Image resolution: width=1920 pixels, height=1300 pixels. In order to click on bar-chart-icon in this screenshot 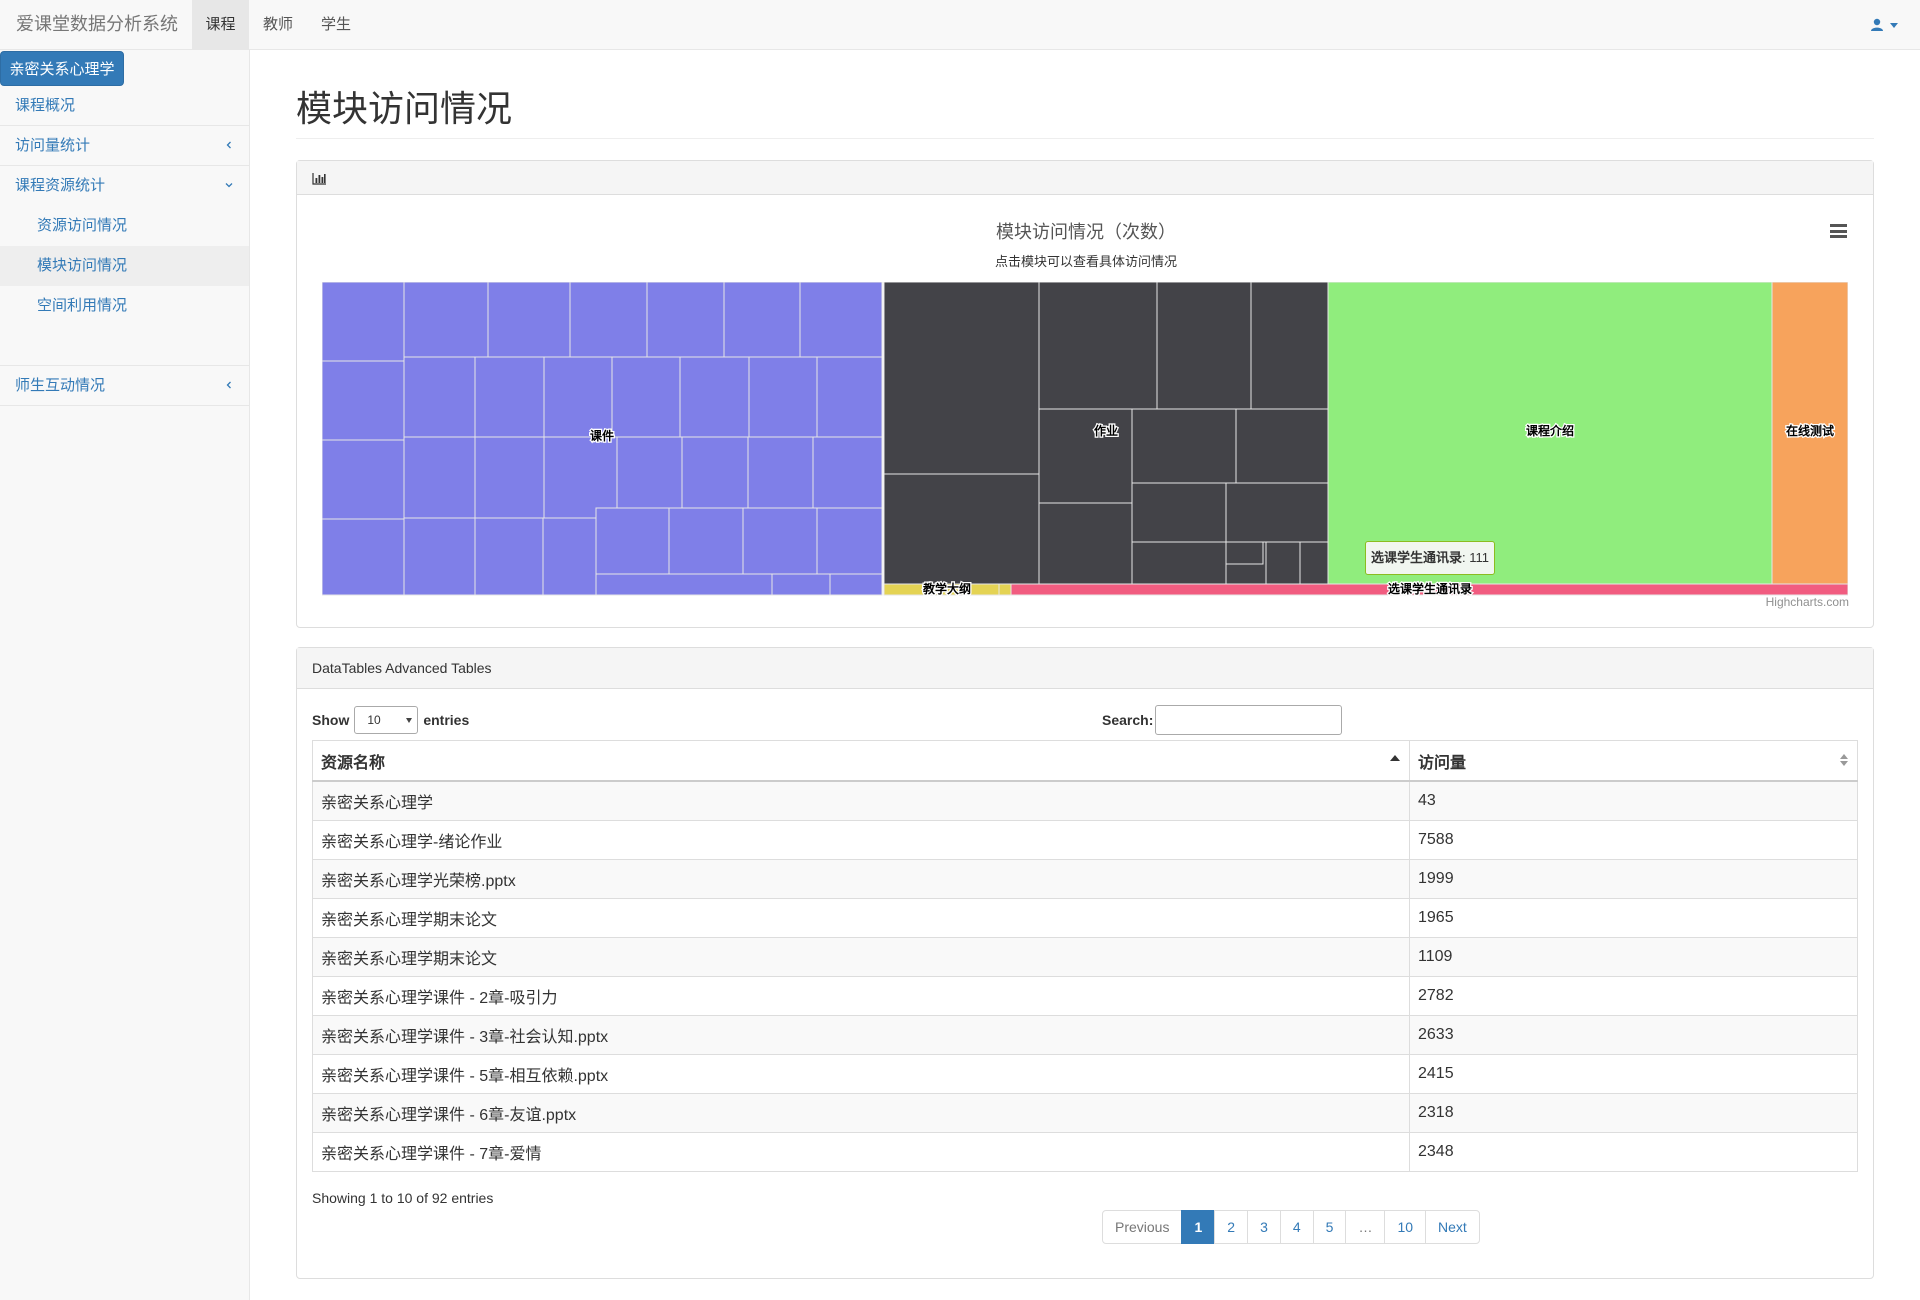, I will do `click(319, 179)`.